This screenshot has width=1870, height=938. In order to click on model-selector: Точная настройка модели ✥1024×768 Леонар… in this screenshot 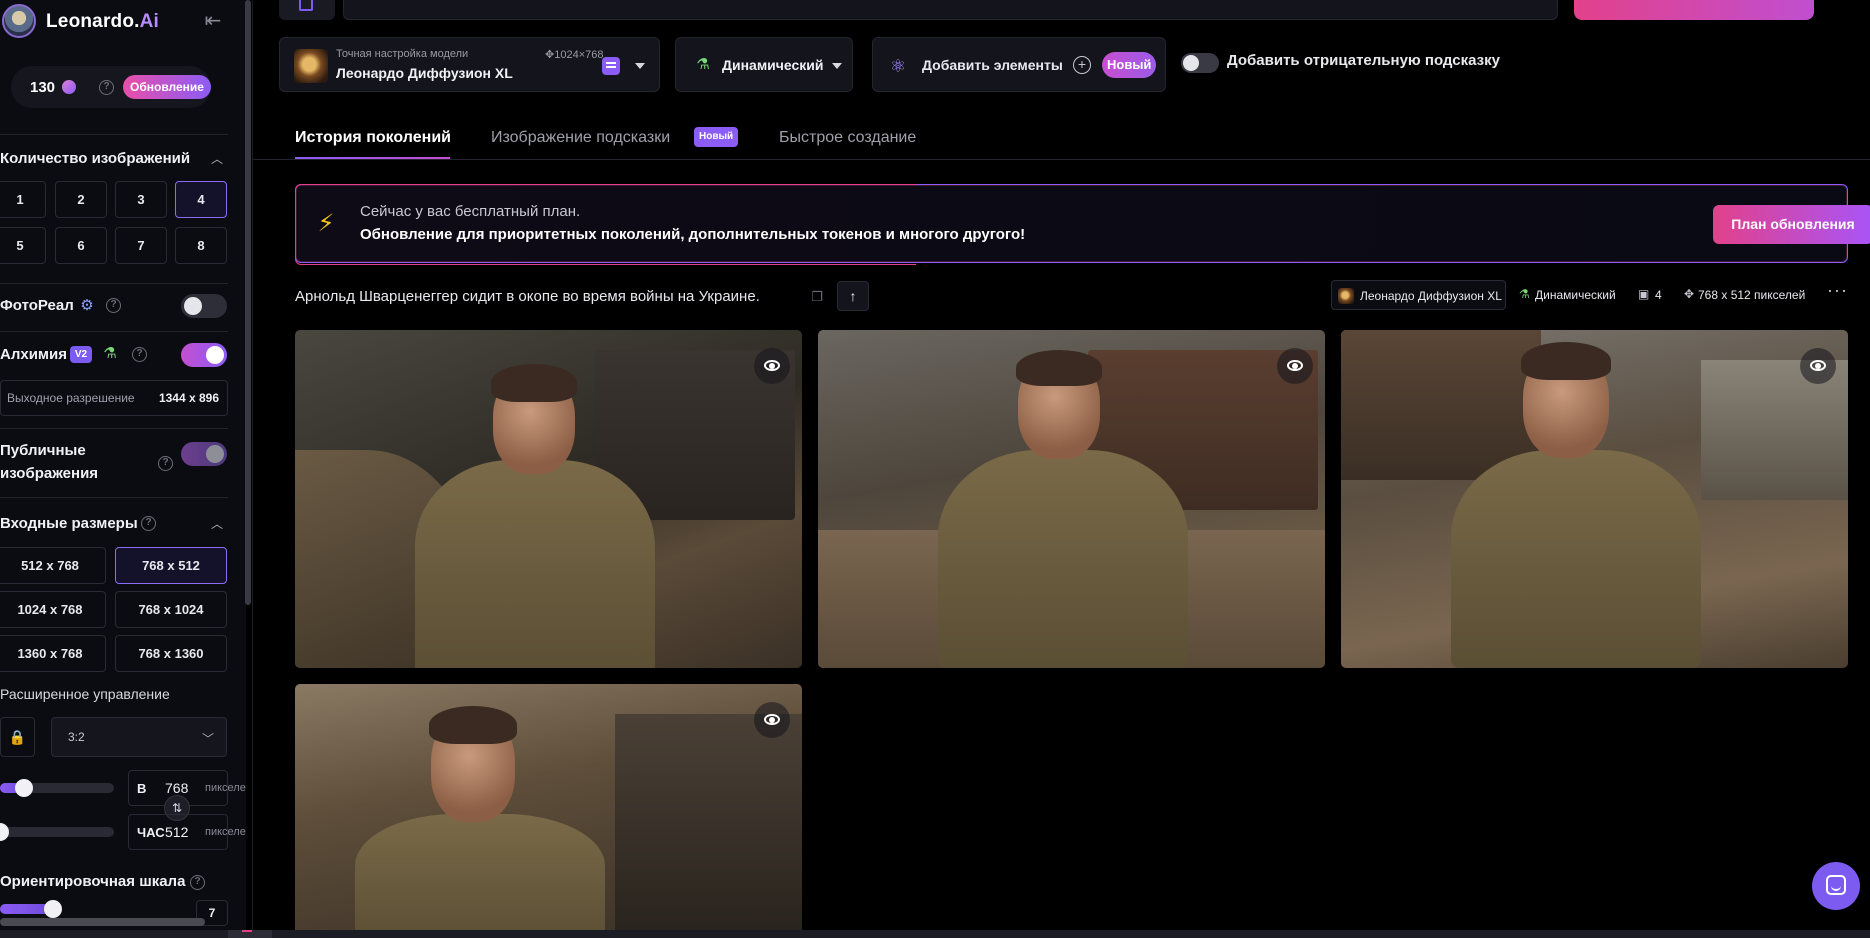, I will do `click(469, 64)`.